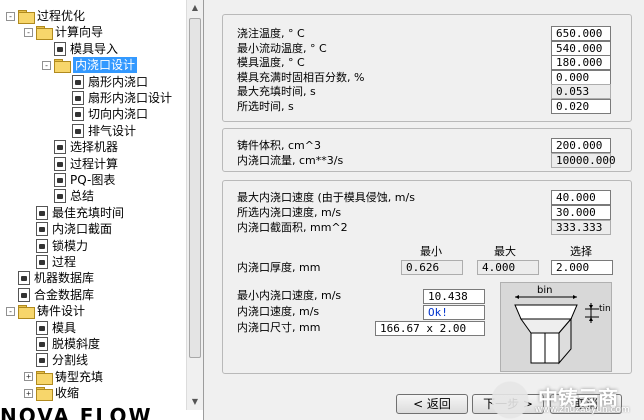  Describe the element at coordinates (64, 278) in the screenshot. I see `tree-item-label: 机器数据库` at that location.